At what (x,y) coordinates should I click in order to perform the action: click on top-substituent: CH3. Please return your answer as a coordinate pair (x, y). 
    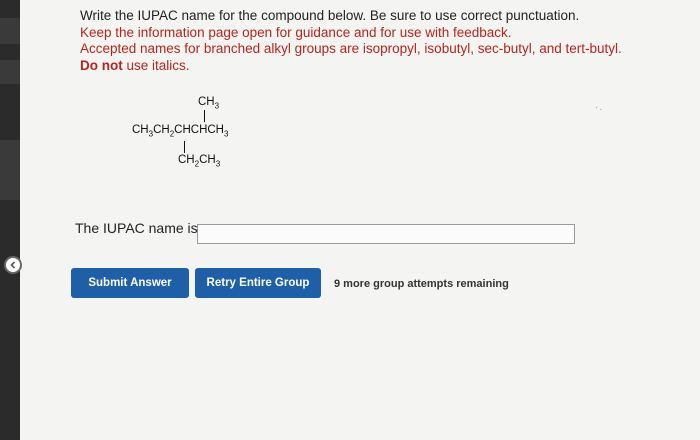
    Looking at the image, I should click on (209, 103).